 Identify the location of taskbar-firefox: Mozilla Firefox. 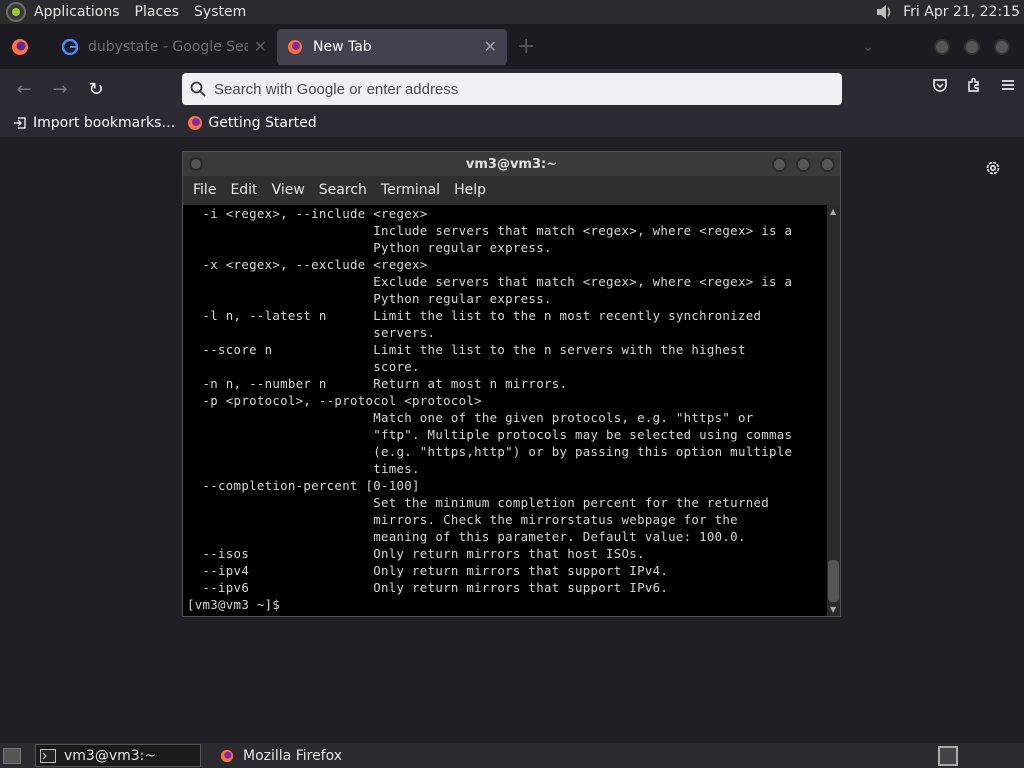
(278, 755).